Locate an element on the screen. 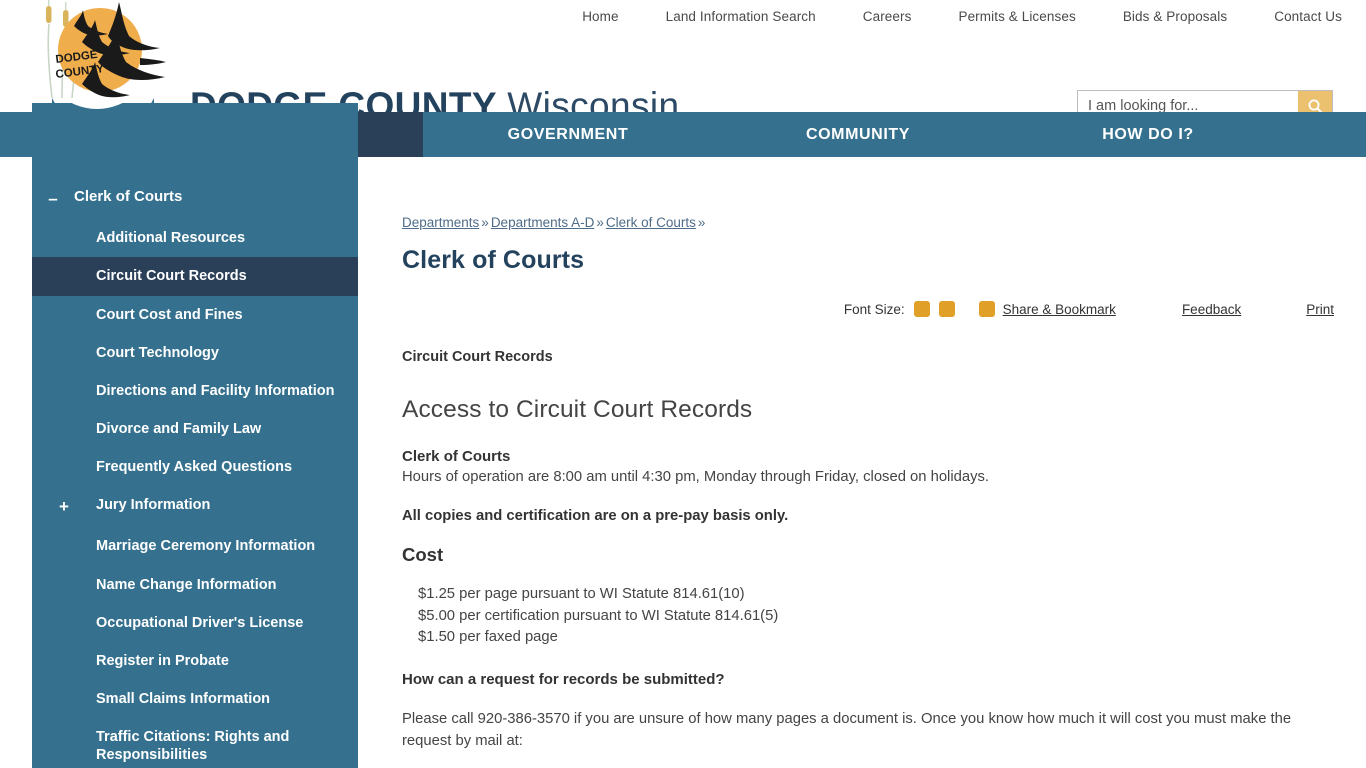  font-size-increase-button is located at coordinates (921, 309).